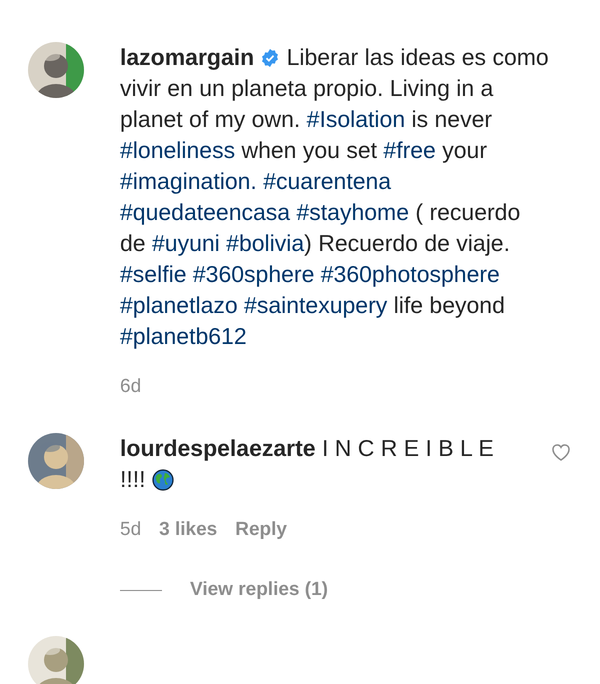 The height and width of the screenshot is (684, 600). What do you see at coordinates (218, 448) in the screenshot?
I see `username-link: lourdespelaezarte` at bounding box center [218, 448].